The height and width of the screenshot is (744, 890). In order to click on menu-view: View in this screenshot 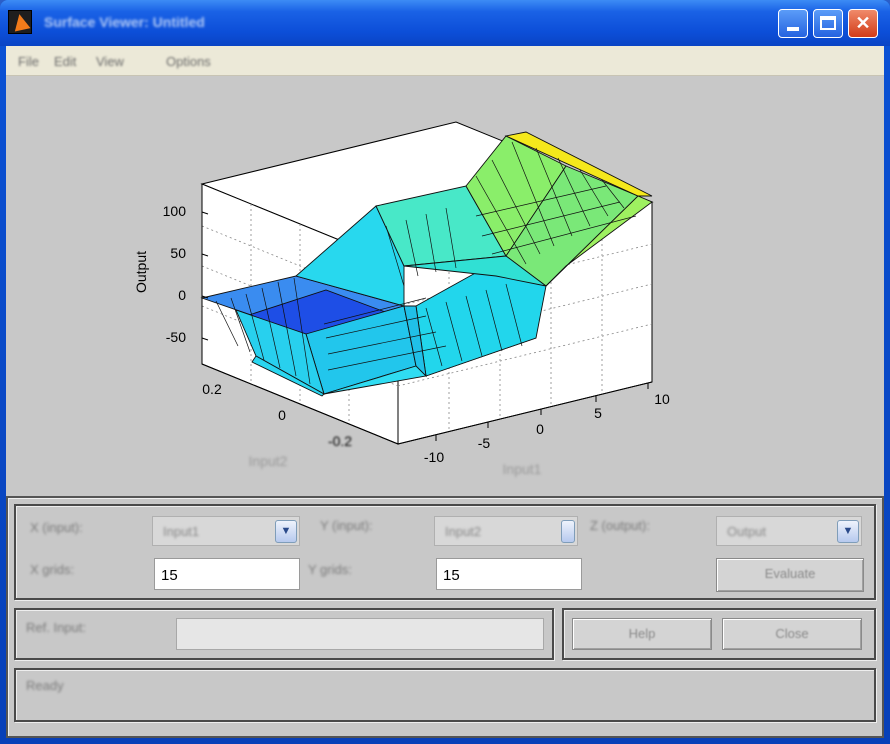, I will do `click(110, 61)`.